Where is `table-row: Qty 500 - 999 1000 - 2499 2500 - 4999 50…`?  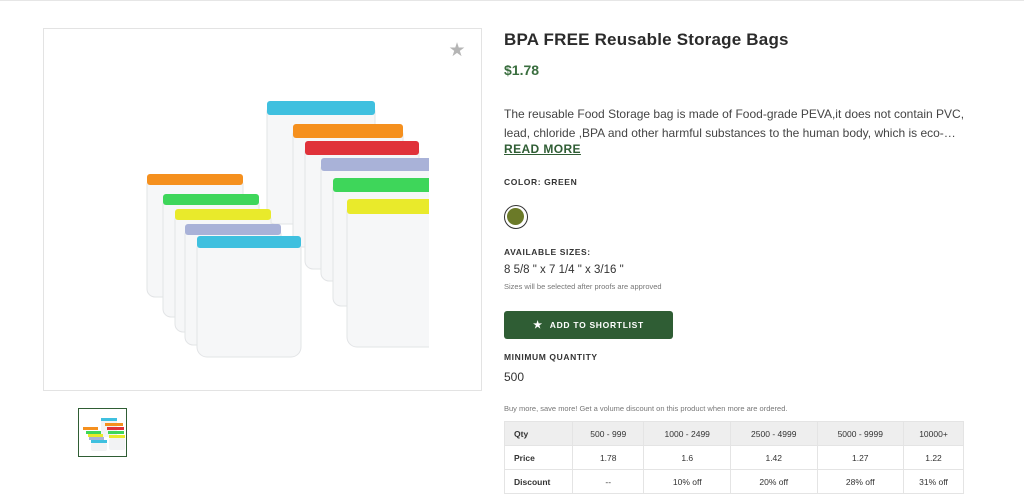 table-row: Qty 500 - 999 1000 - 2499 2500 - 4999 50… is located at coordinates (734, 433).